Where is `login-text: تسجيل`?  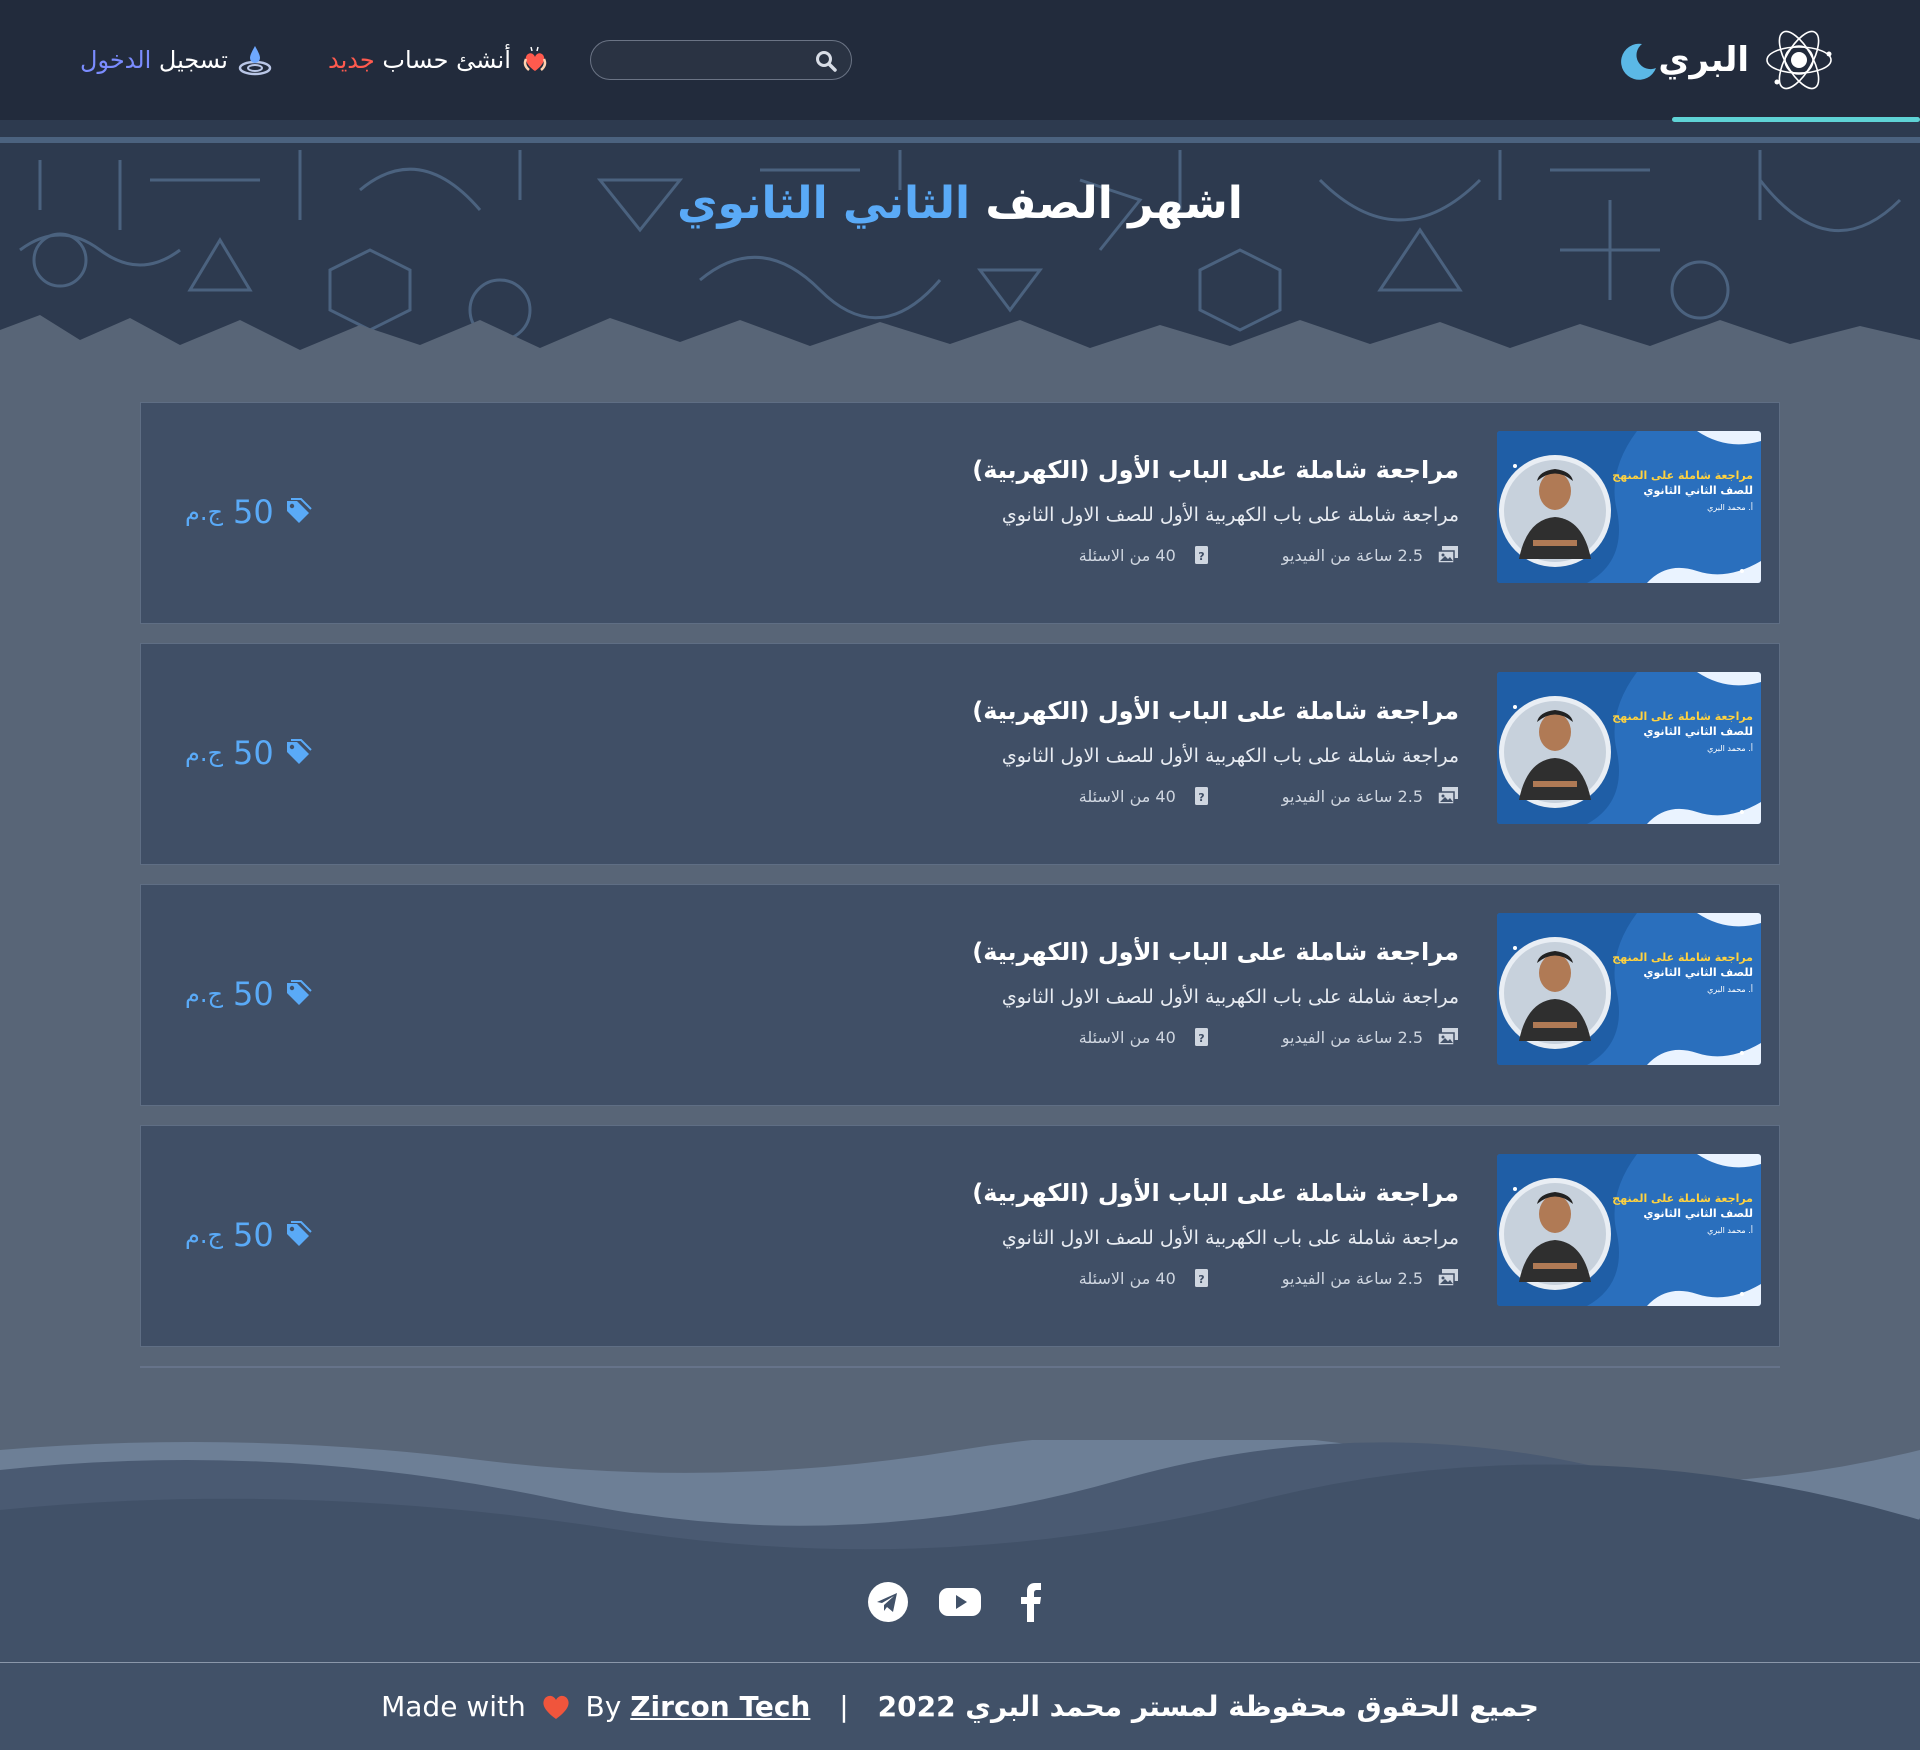
login-text: تسجيل is located at coordinates (193, 60).